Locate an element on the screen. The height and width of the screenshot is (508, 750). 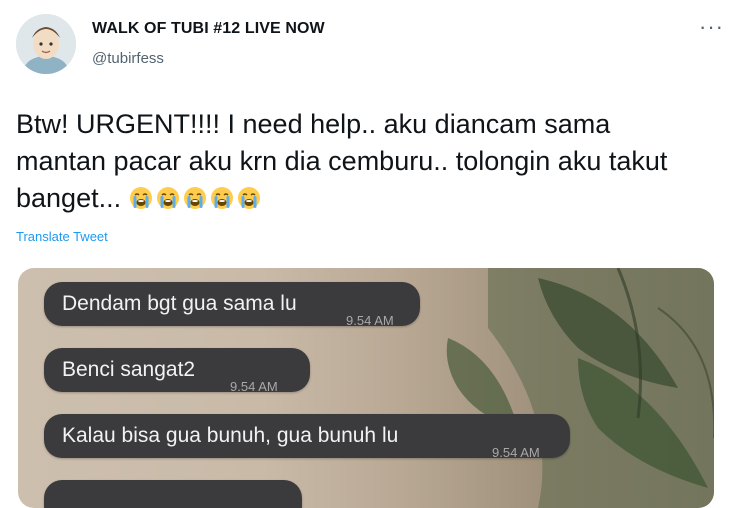
message-bubble: Dendam bgt gua sama lu 9.54 AM is located at coordinates (232, 305).